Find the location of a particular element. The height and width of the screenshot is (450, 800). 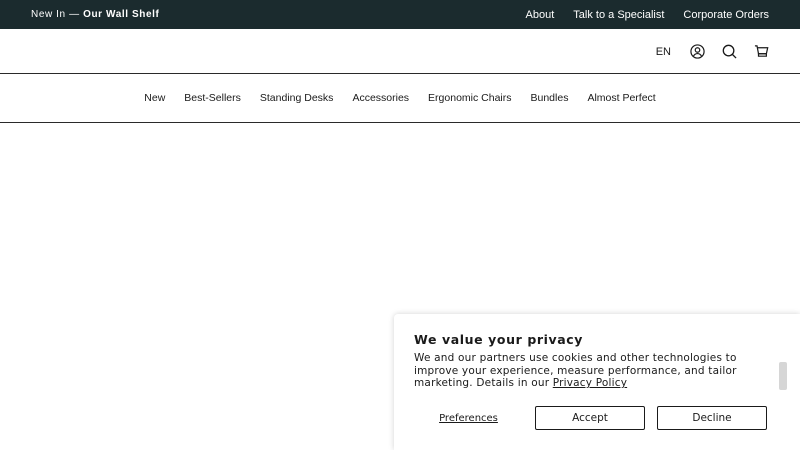

nav-item-almost-perfect: Almost Perfect is located at coordinates (621, 98).